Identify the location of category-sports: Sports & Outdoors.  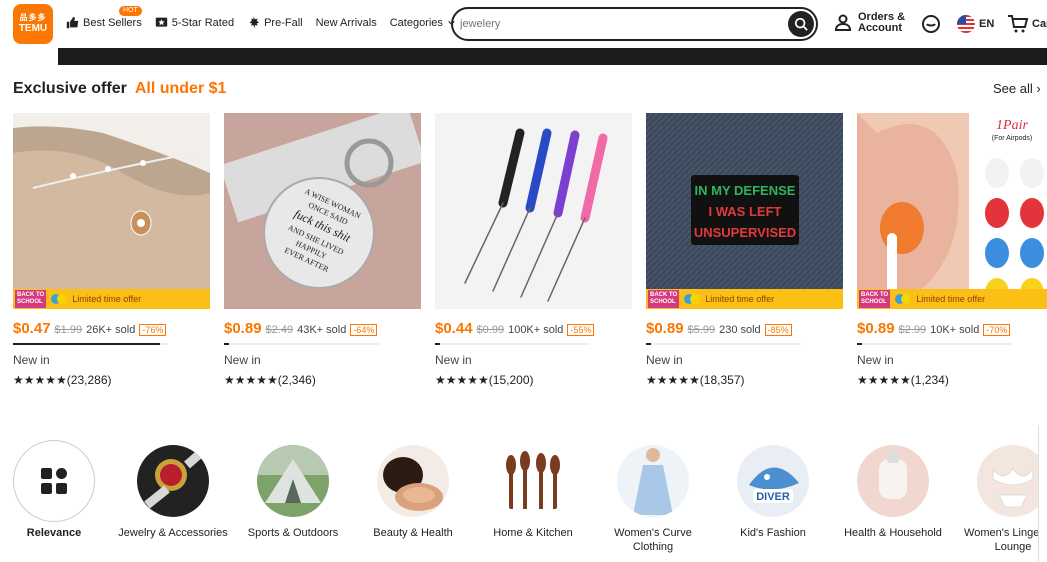
(293, 490).